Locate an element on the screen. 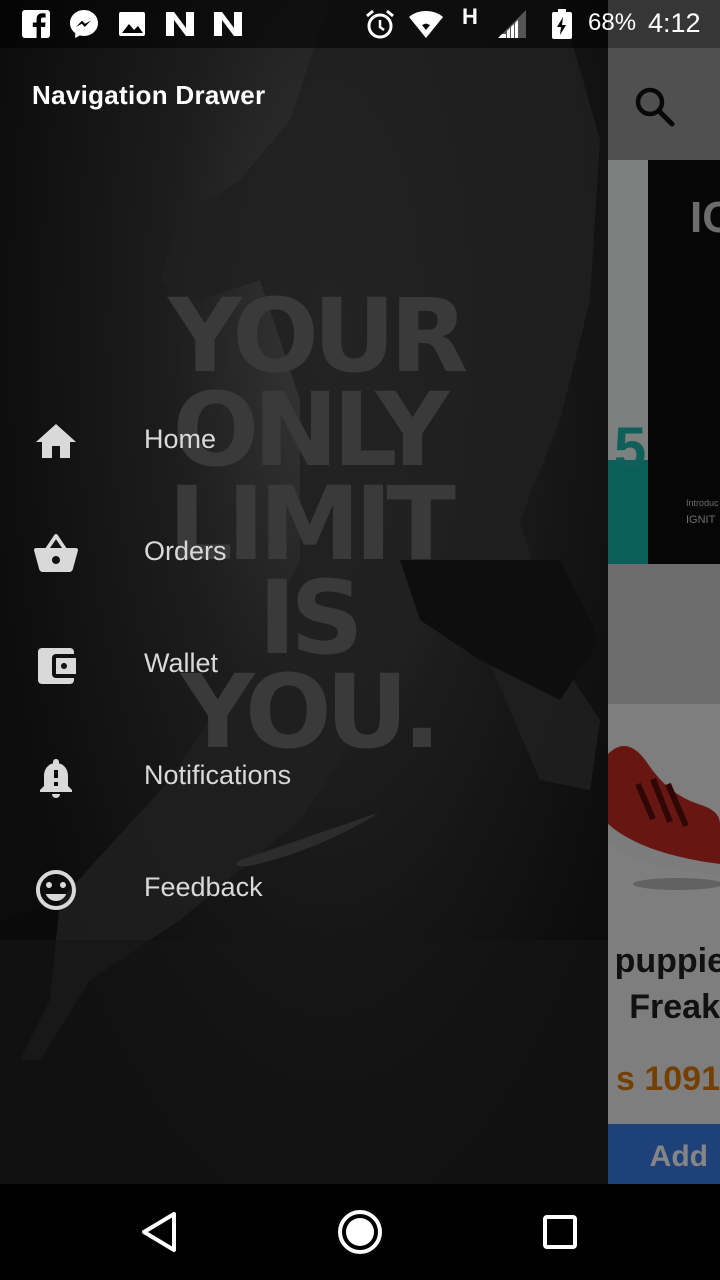 This screenshot has width=720, height=1280. drawer-item-label: Home is located at coordinates (180, 439).